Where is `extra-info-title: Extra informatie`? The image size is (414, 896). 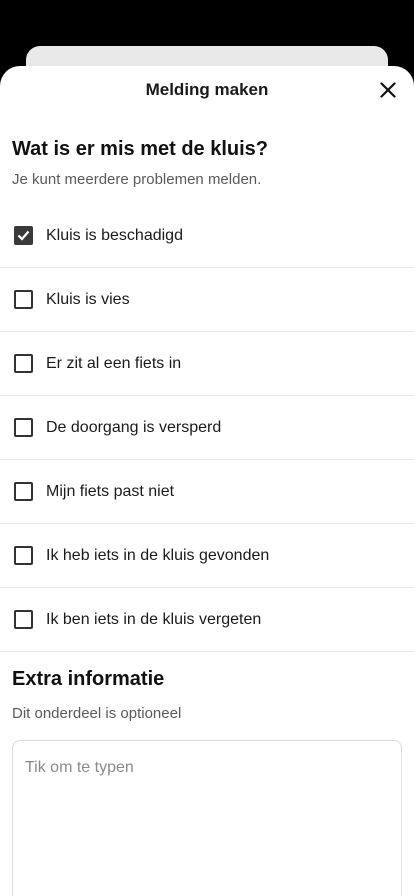
extra-info-title: Extra informatie is located at coordinates (88, 679).